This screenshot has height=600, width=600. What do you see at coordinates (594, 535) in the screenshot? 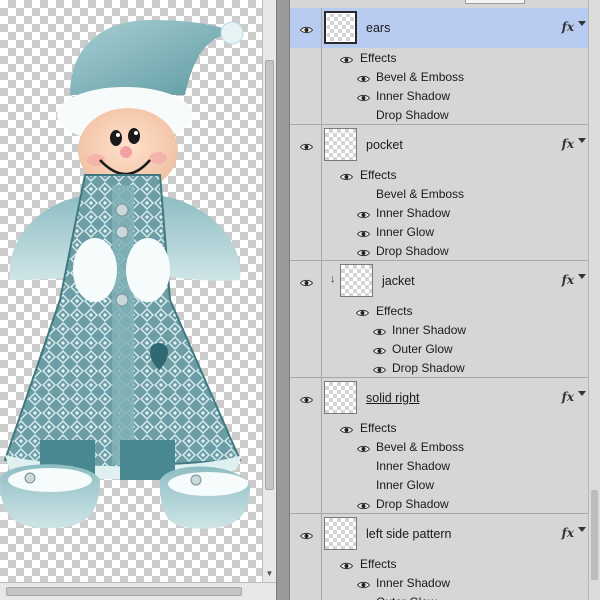
I see `layers-panel-scroll-thumb` at bounding box center [594, 535].